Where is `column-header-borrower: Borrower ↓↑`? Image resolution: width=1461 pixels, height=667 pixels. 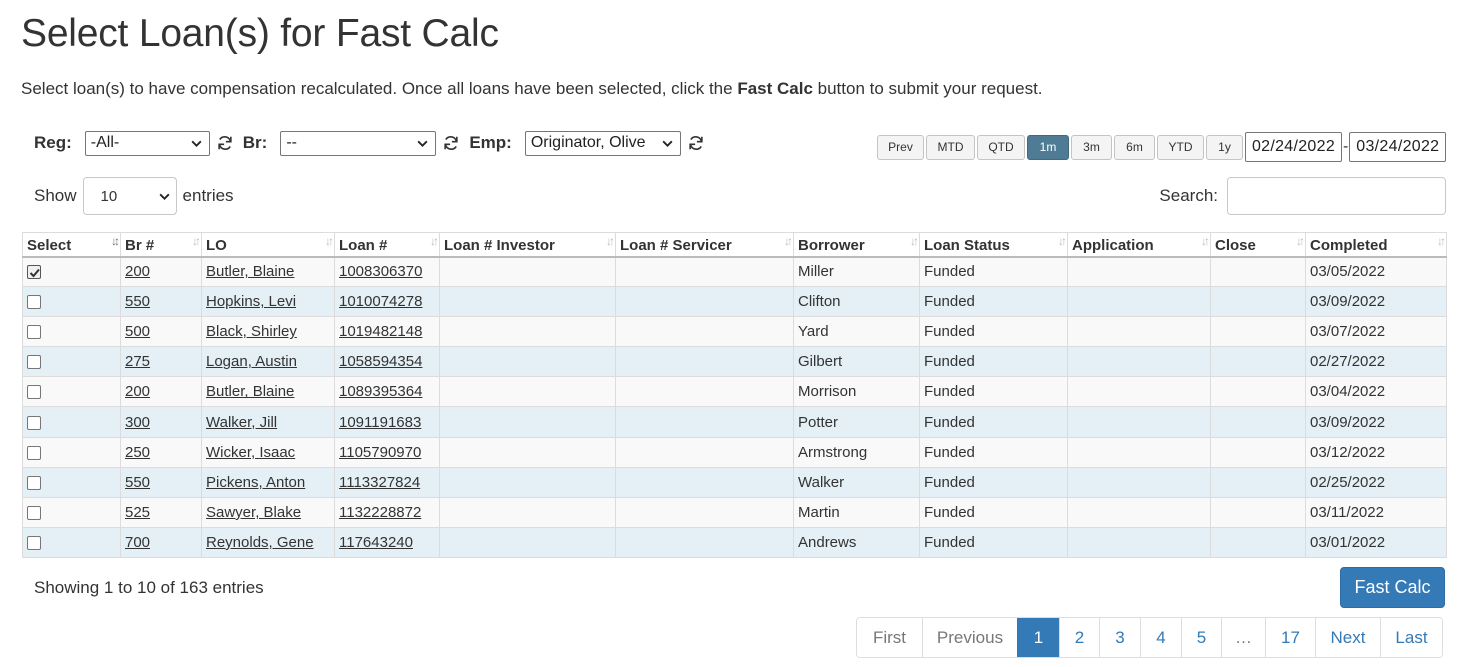 column-header-borrower: Borrower ↓↑ is located at coordinates (856, 245).